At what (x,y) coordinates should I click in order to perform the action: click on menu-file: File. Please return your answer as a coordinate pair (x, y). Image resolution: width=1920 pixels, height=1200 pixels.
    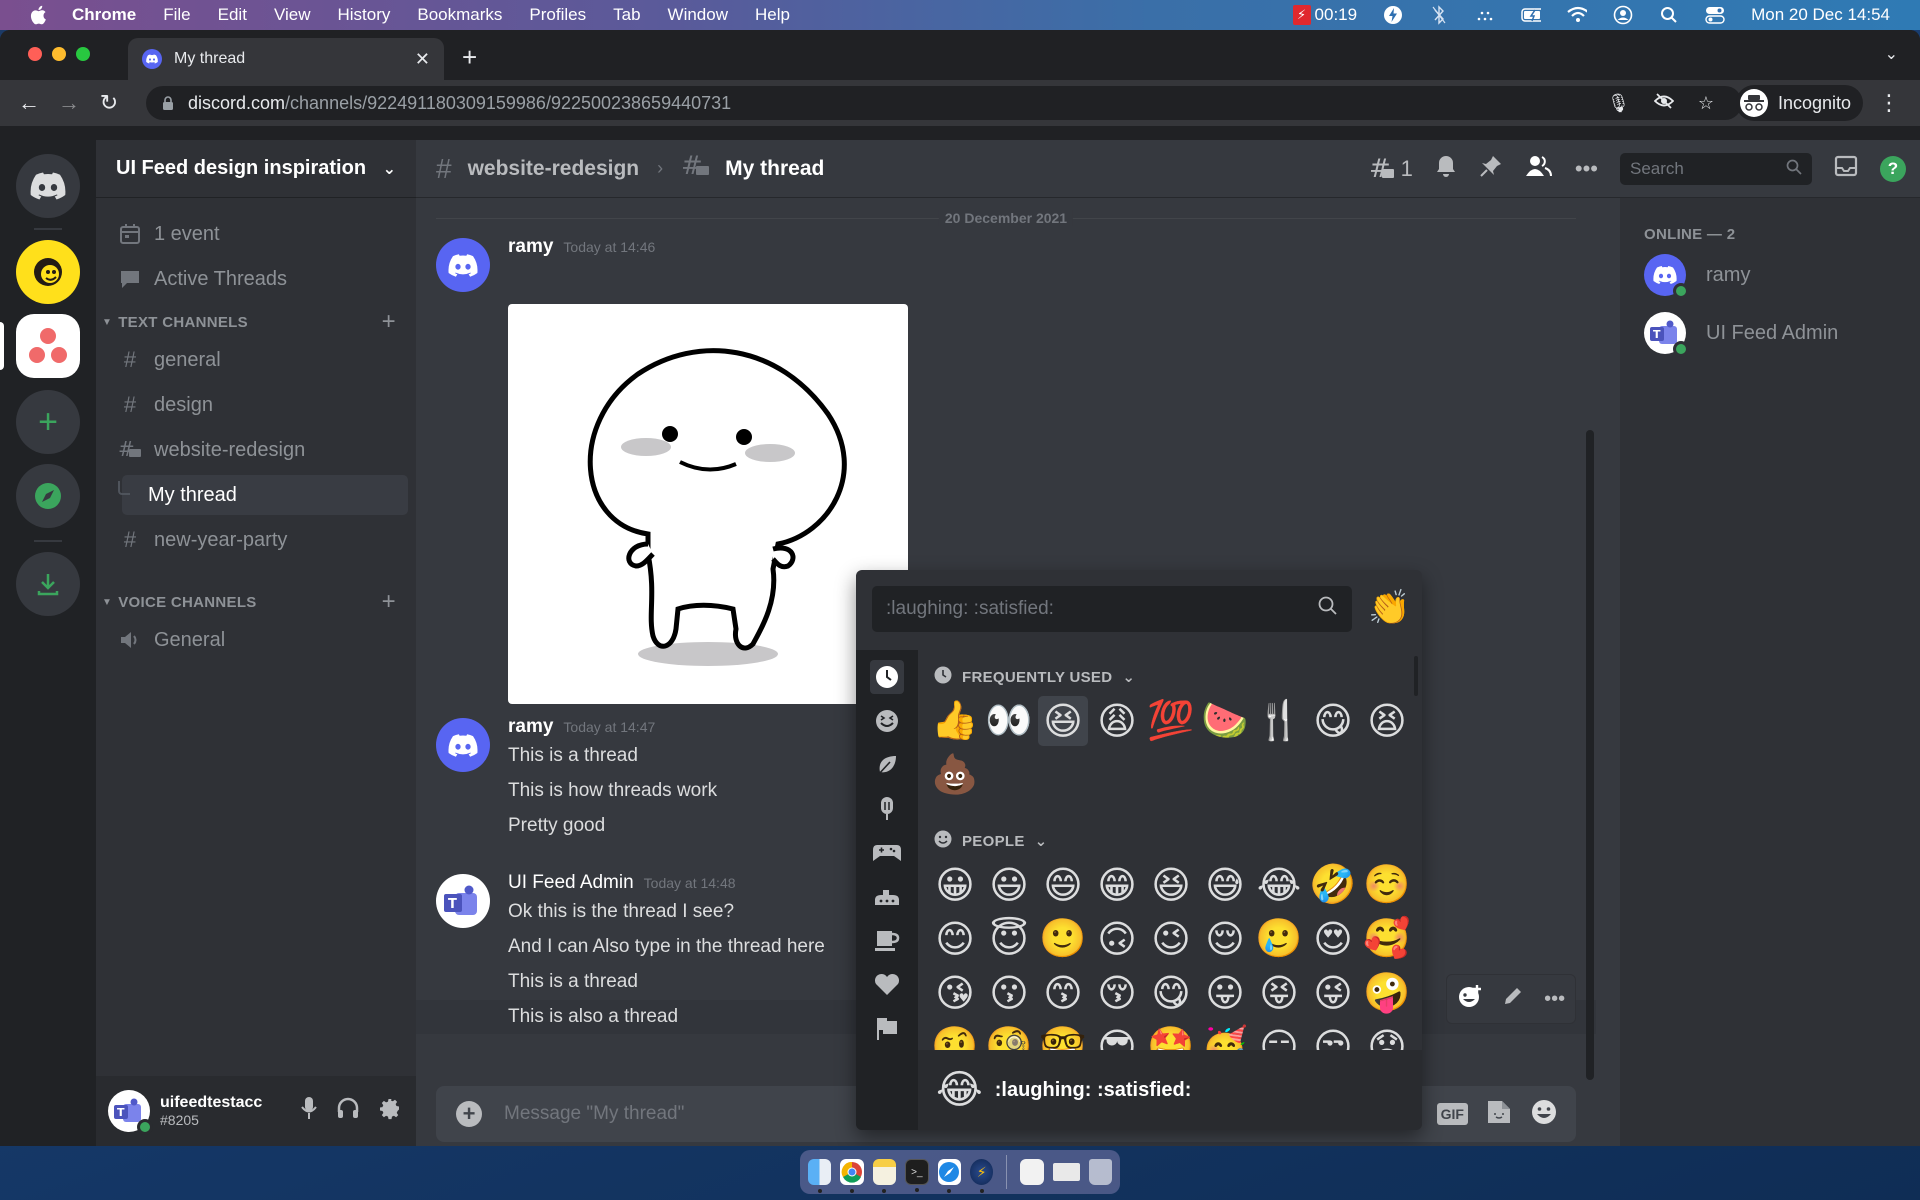
    Looking at the image, I should click on (176, 15).